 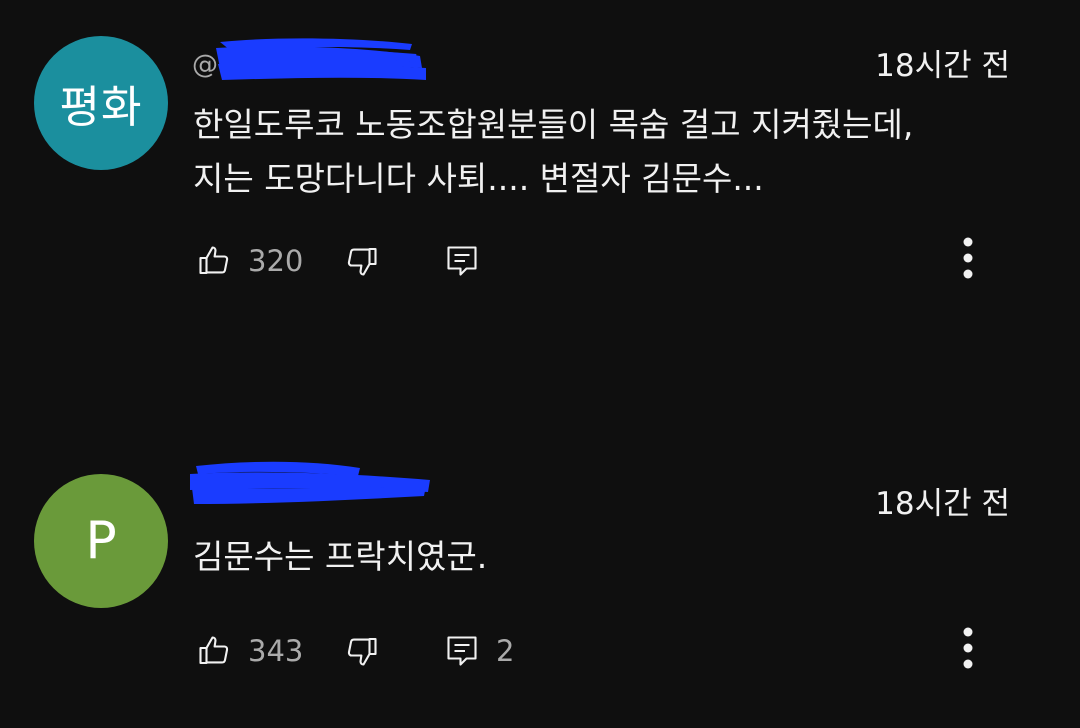 What do you see at coordinates (276, 651) in the screenshot?
I see `like-count: 343` at bounding box center [276, 651].